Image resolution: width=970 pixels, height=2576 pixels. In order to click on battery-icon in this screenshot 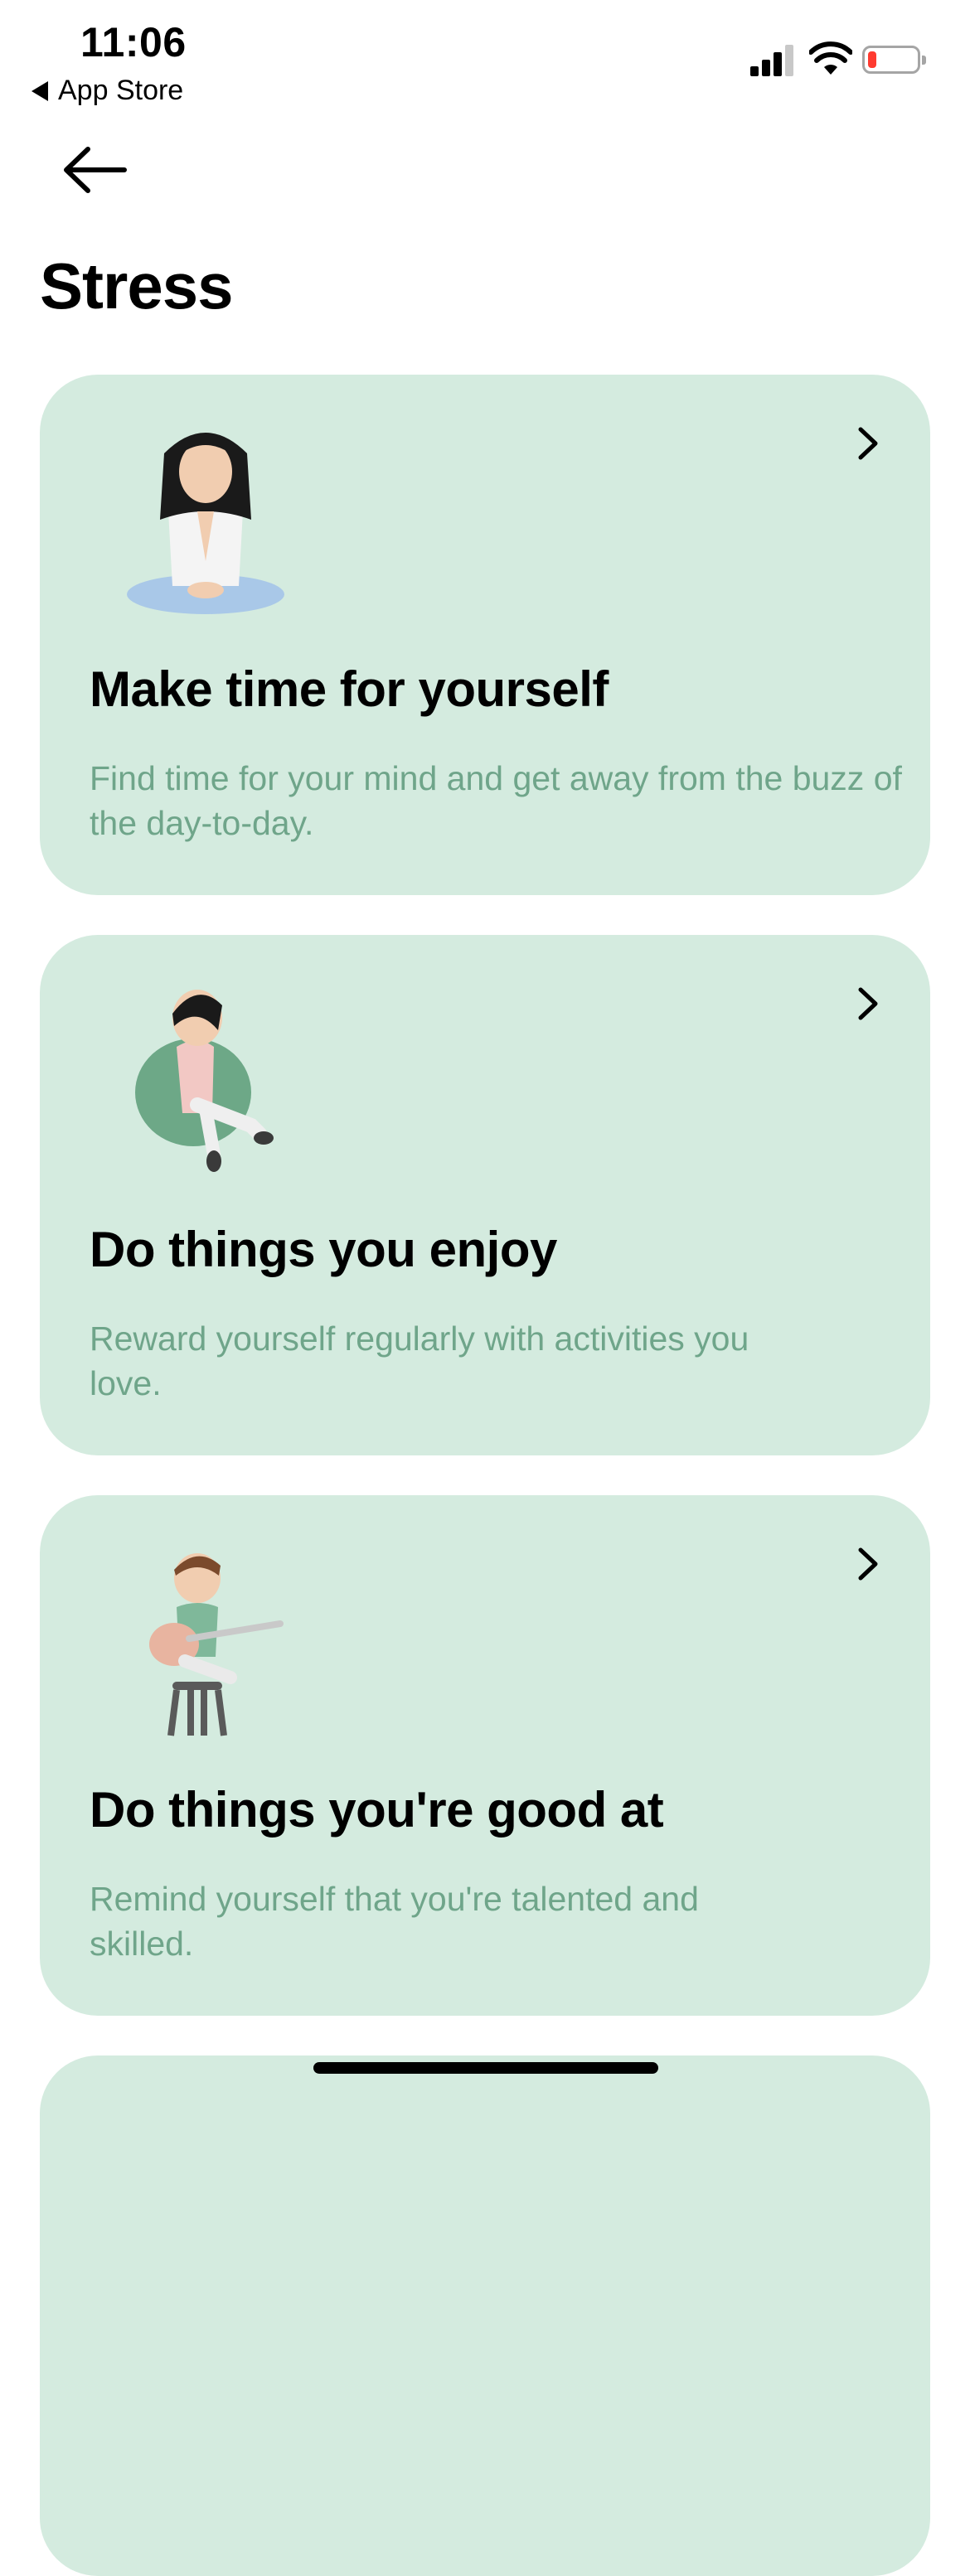, I will do `click(894, 60)`.